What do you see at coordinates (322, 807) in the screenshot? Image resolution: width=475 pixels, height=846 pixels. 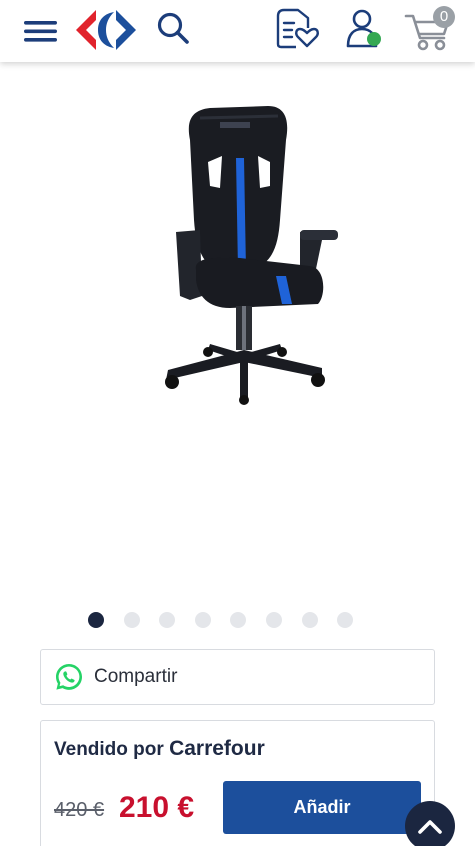 I see `add-to-cart-button: Añadir` at bounding box center [322, 807].